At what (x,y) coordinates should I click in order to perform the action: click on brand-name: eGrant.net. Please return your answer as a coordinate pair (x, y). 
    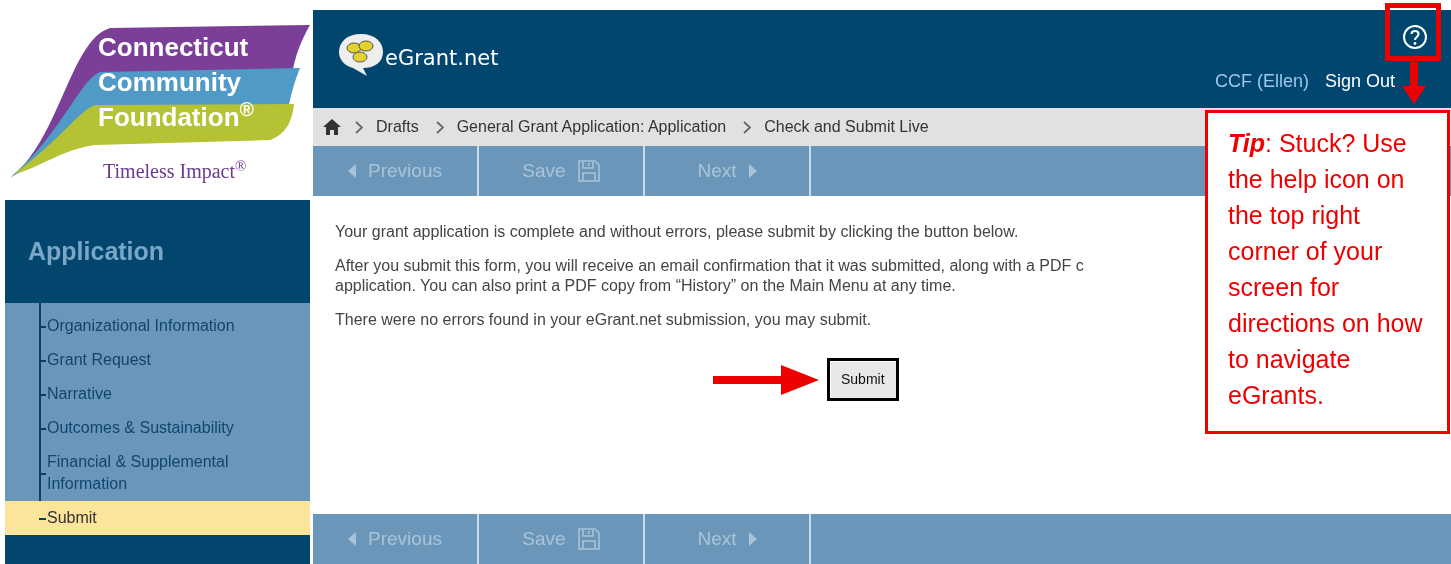
    Looking at the image, I should click on (442, 58).